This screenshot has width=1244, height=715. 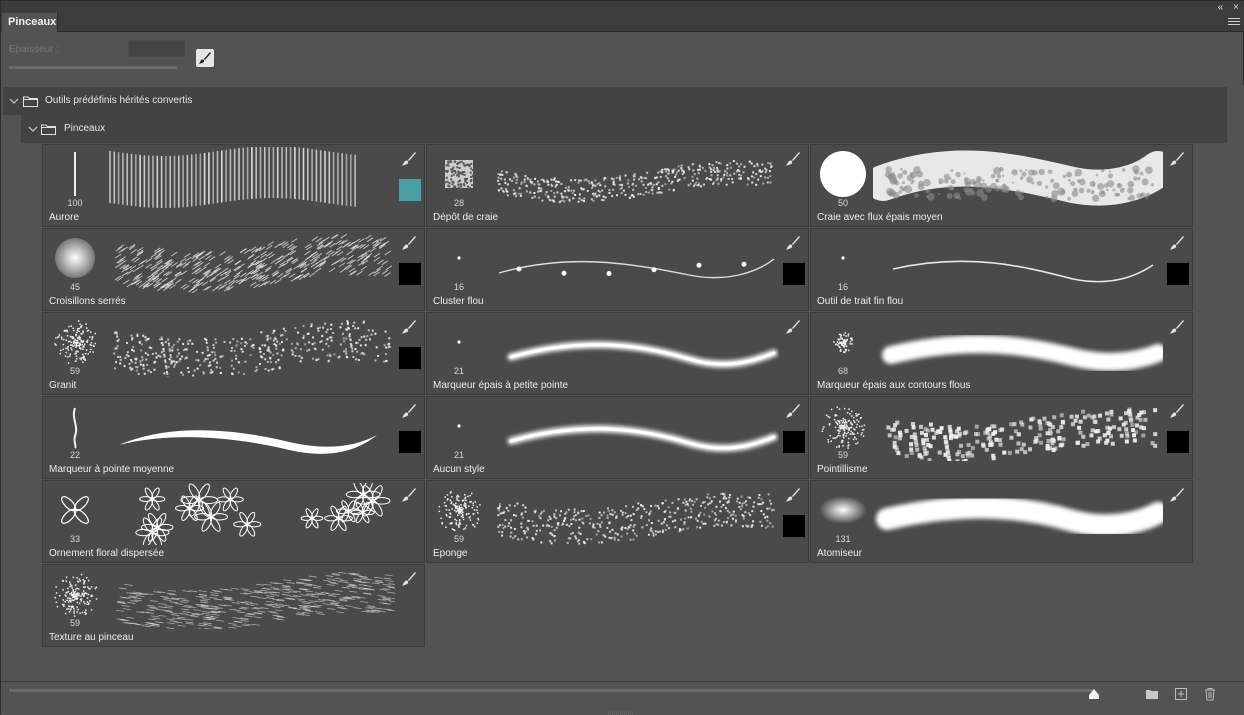 What do you see at coordinates (111, 469) in the screenshot?
I see `brush-name: Marqueur à pointe moyenne` at bounding box center [111, 469].